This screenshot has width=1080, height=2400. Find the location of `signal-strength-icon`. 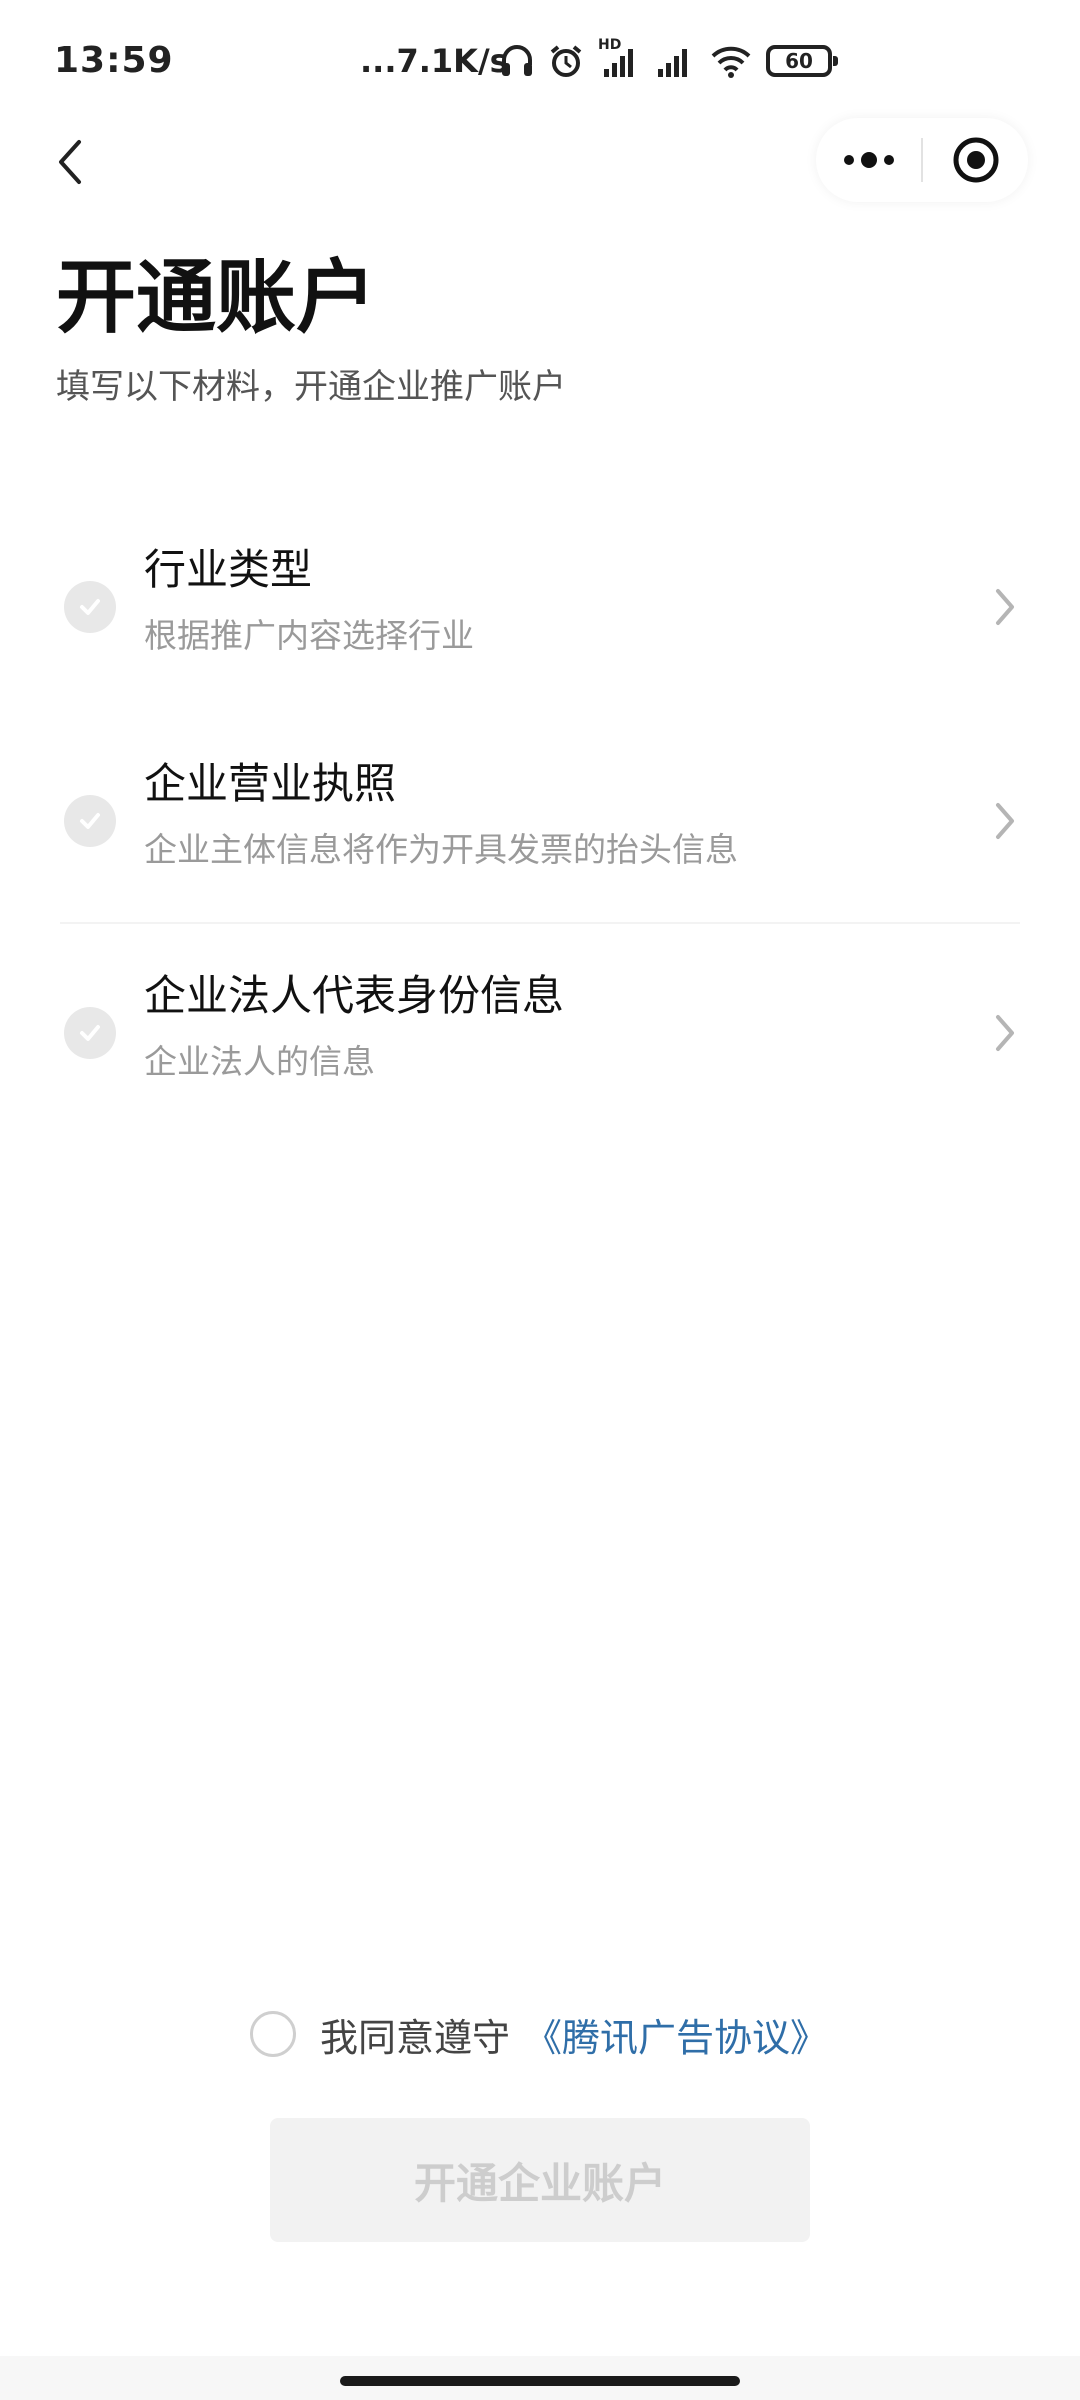

signal-strength-icon is located at coordinates (618, 63).